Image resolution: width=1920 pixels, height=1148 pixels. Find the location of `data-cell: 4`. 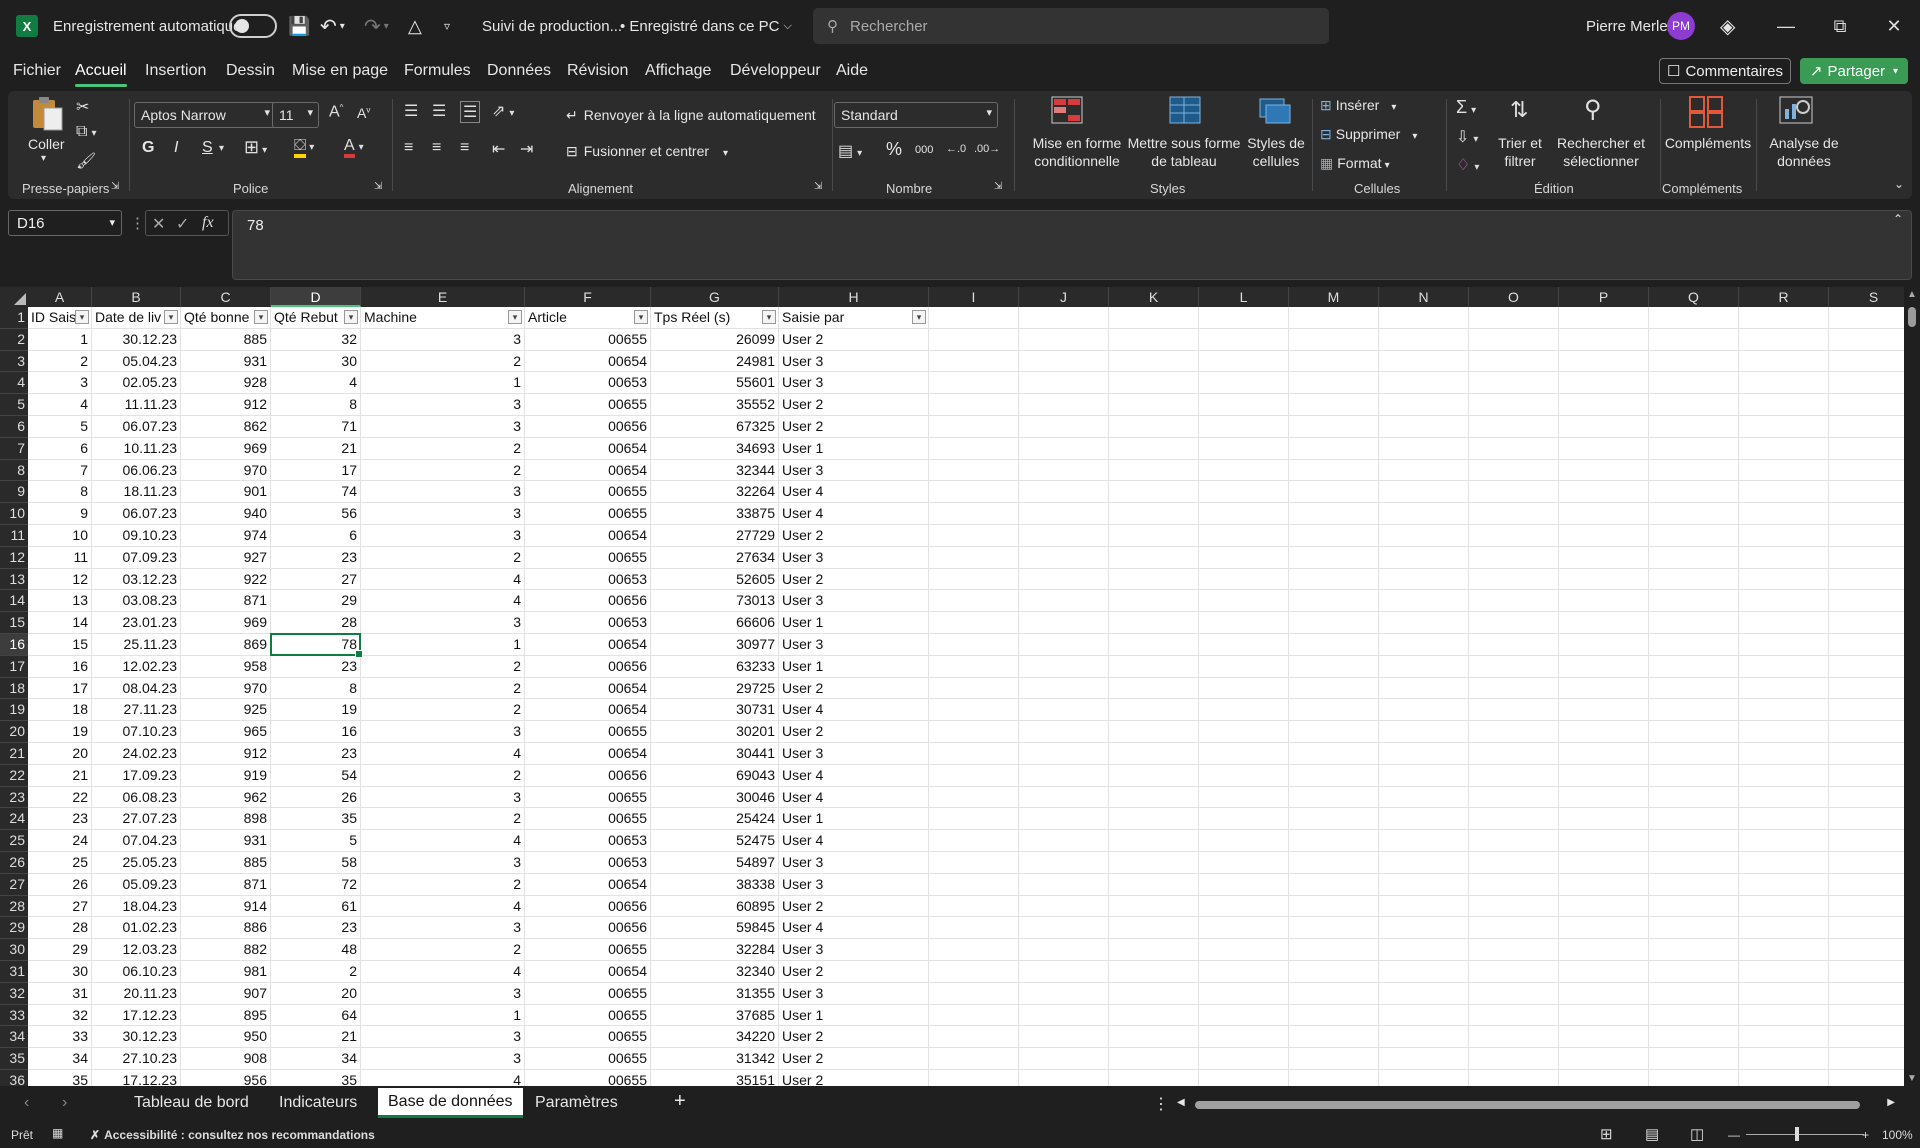

data-cell: 4 is located at coordinates (443, 972).